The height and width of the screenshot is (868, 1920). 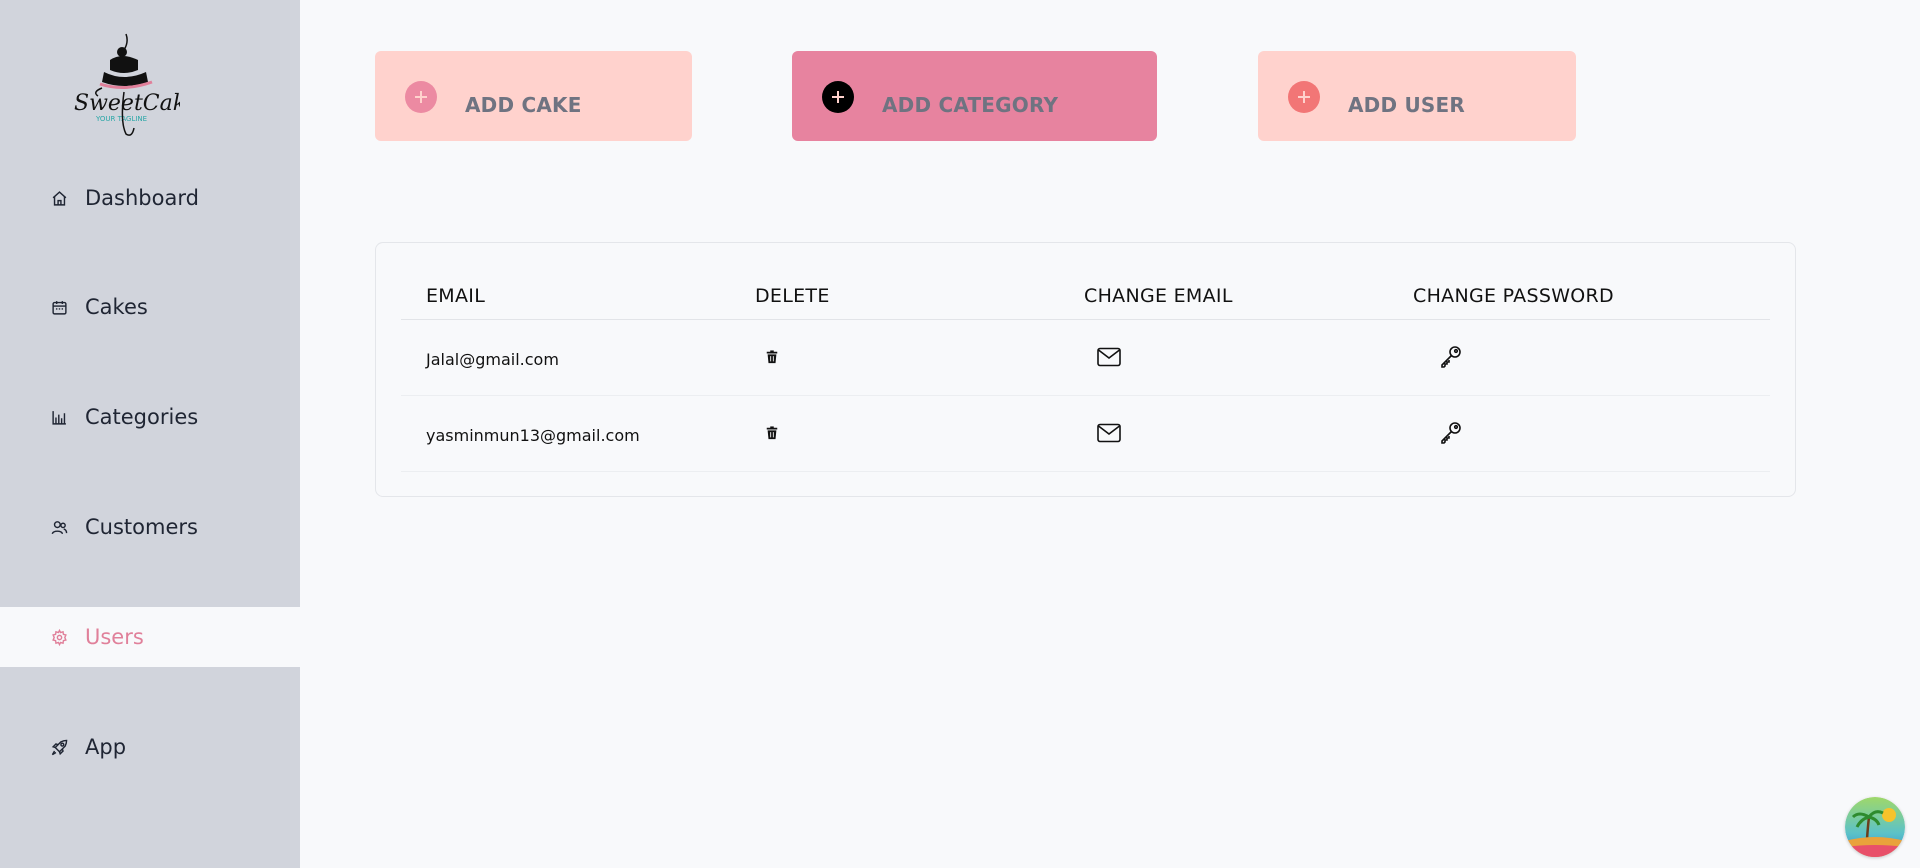 I want to click on sidebar-item-label: App, so click(x=106, y=747).